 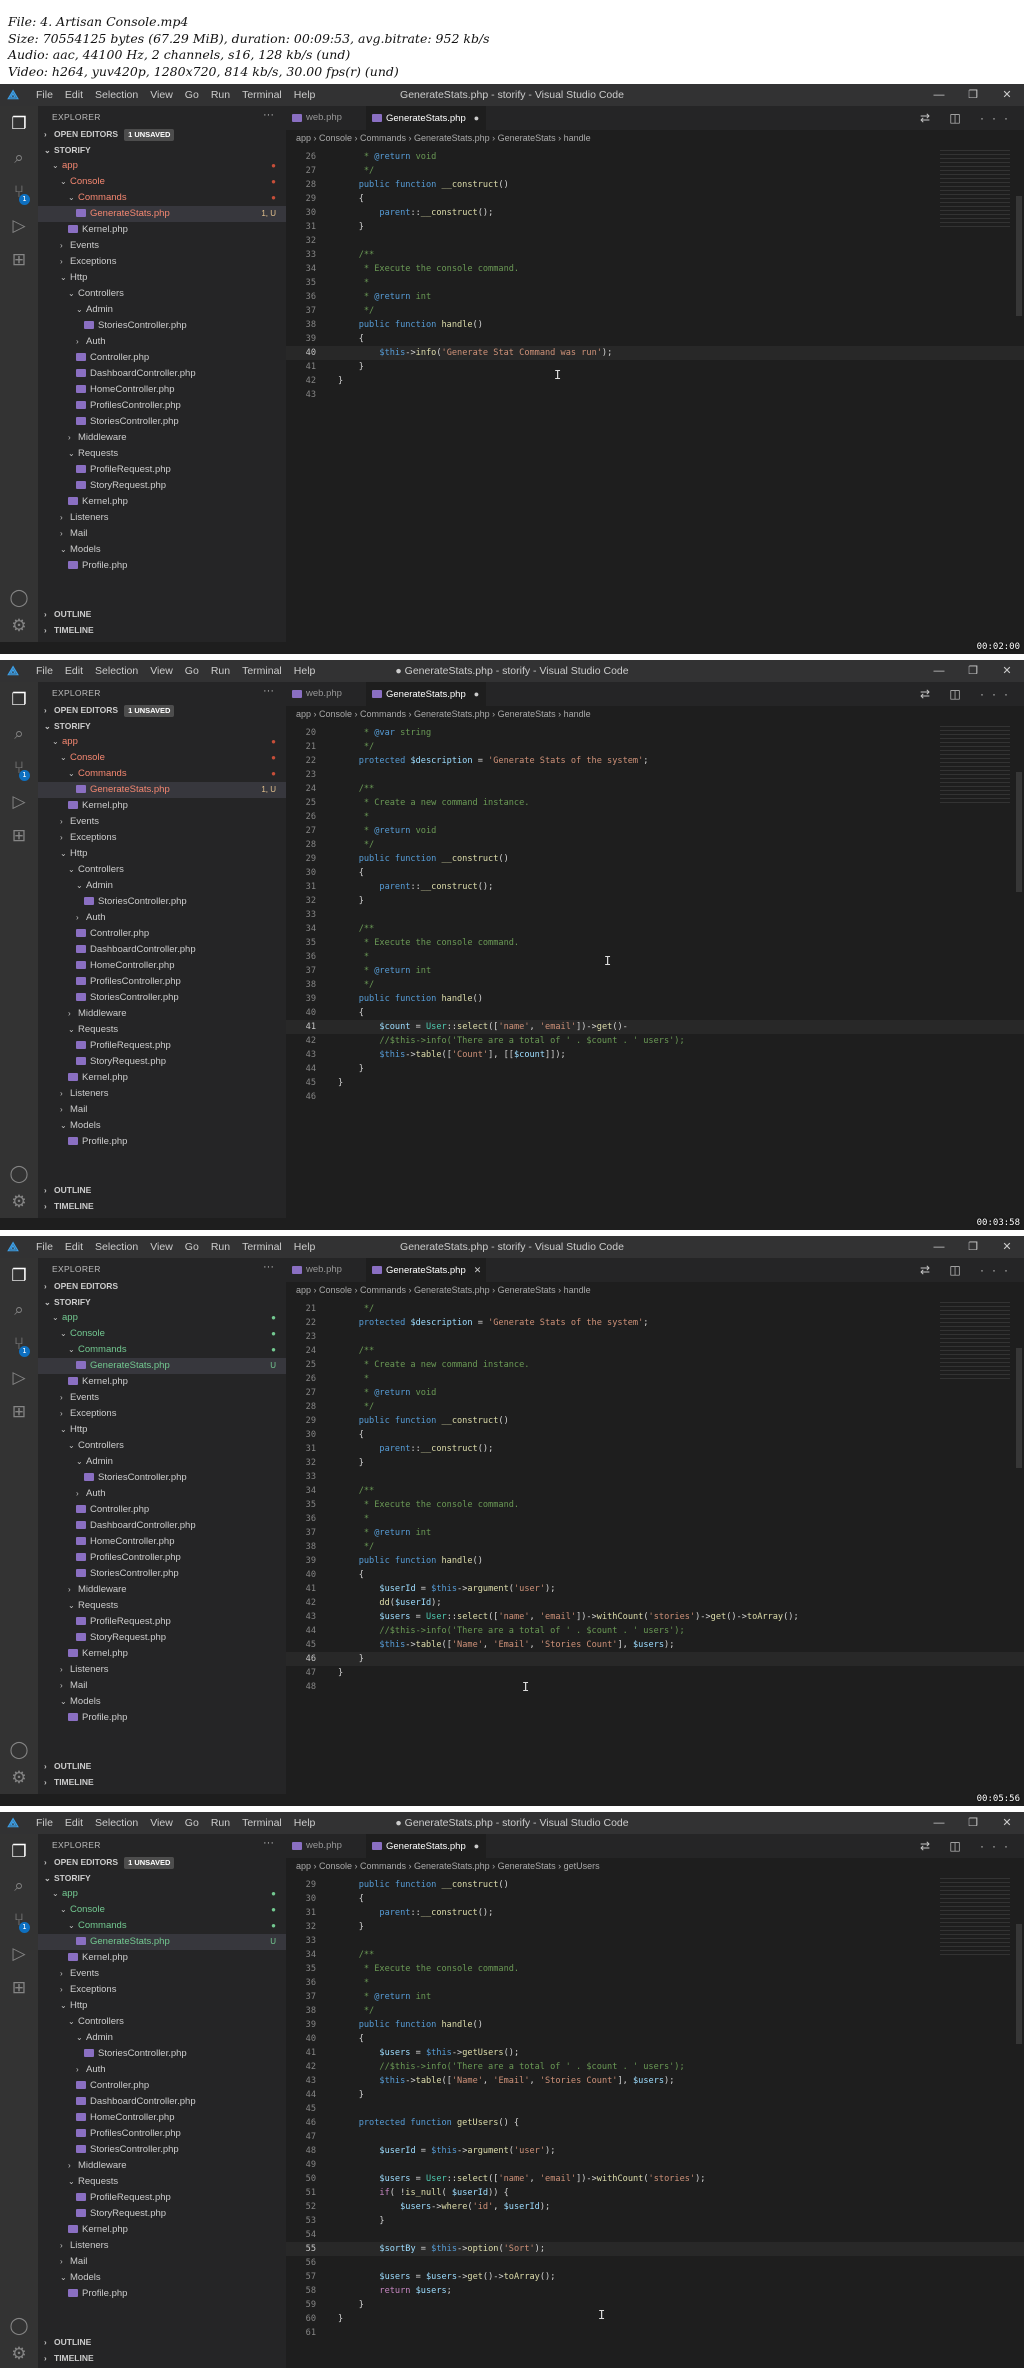 I want to click on tab-web-php: web.php, so click(x=326, y=1270).